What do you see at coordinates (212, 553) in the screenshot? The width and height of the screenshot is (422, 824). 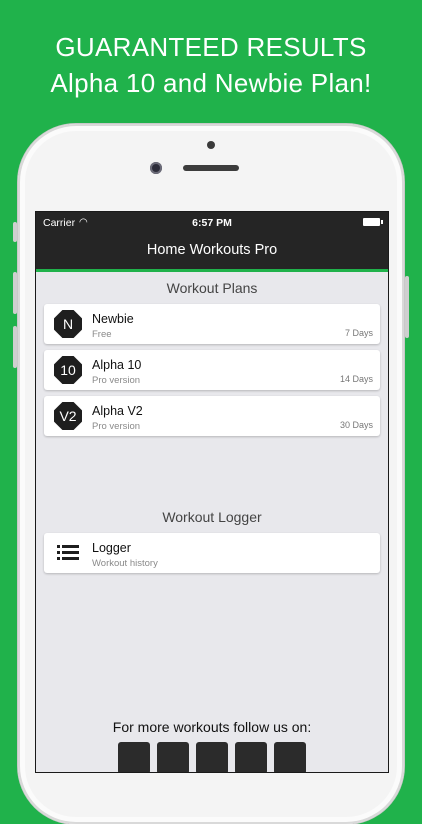 I see `logger-card: Logger Workout history` at bounding box center [212, 553].